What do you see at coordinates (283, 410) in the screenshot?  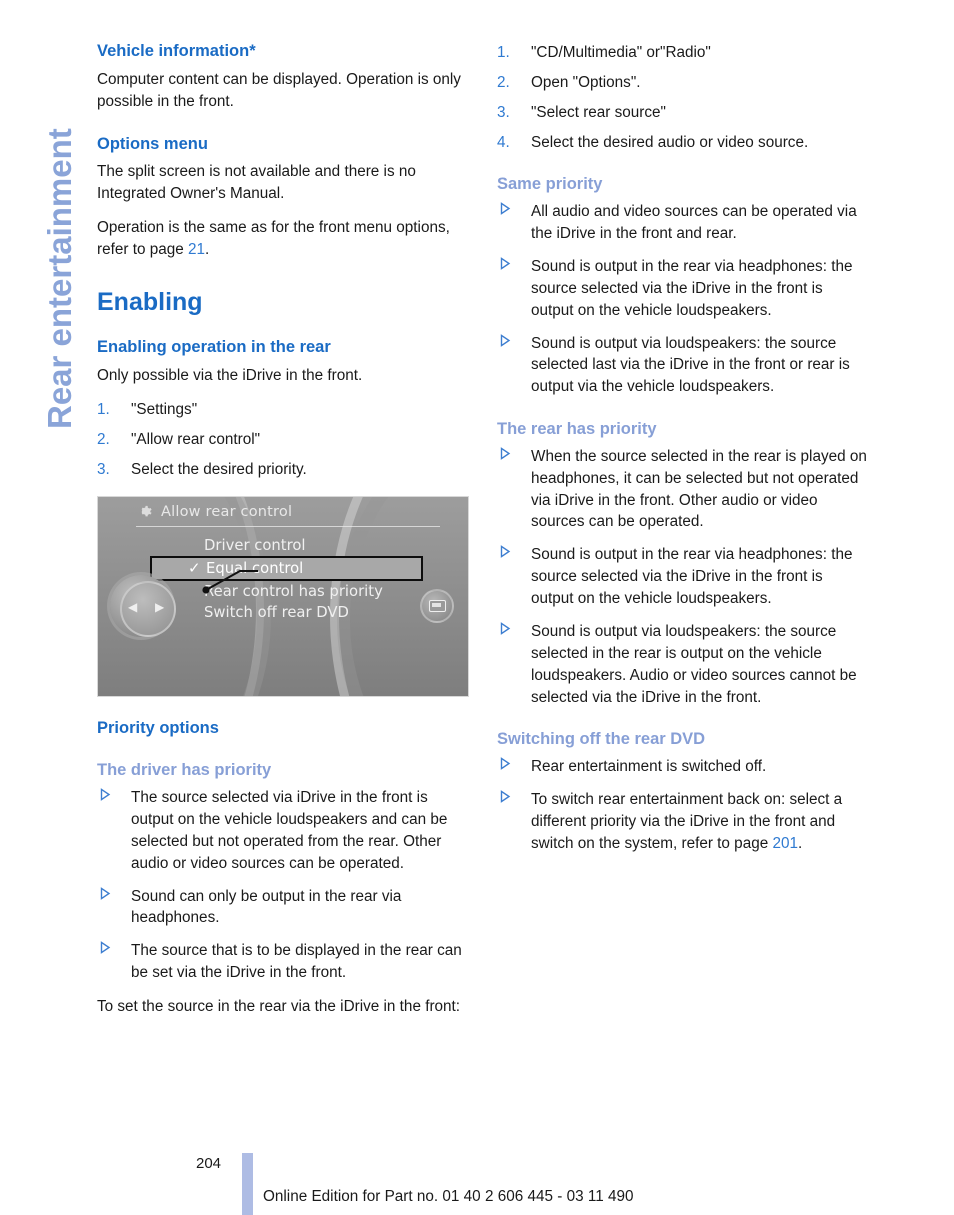 I see `list-item: 1. "Settings"` at bounding box center [283, 410].